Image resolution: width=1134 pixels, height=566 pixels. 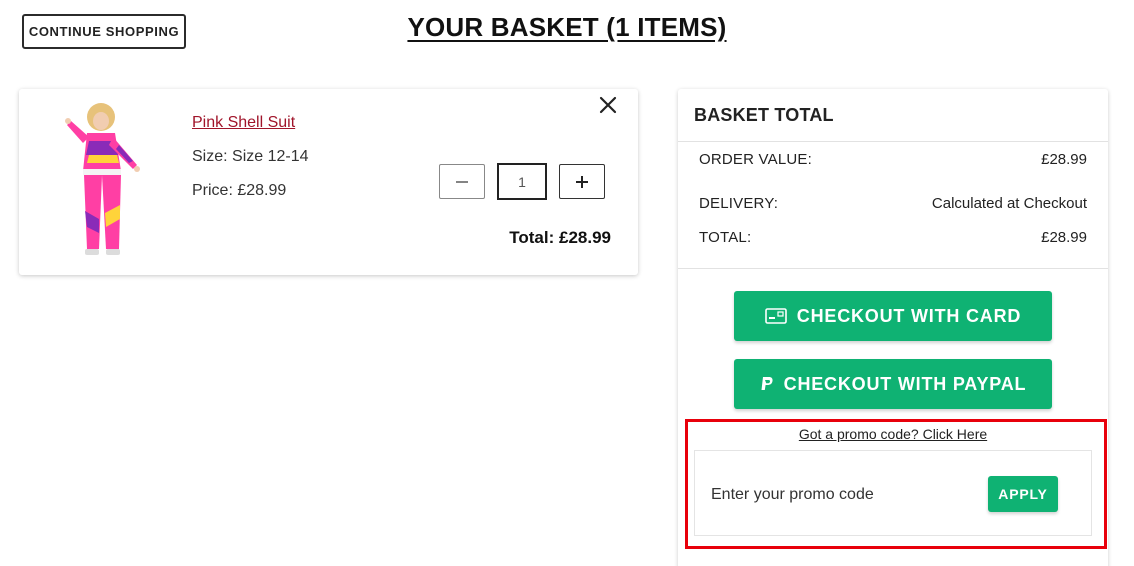 I want to click on checkout-card-label: CHECKOUT WITH CARD, so click(x=909, y=315).